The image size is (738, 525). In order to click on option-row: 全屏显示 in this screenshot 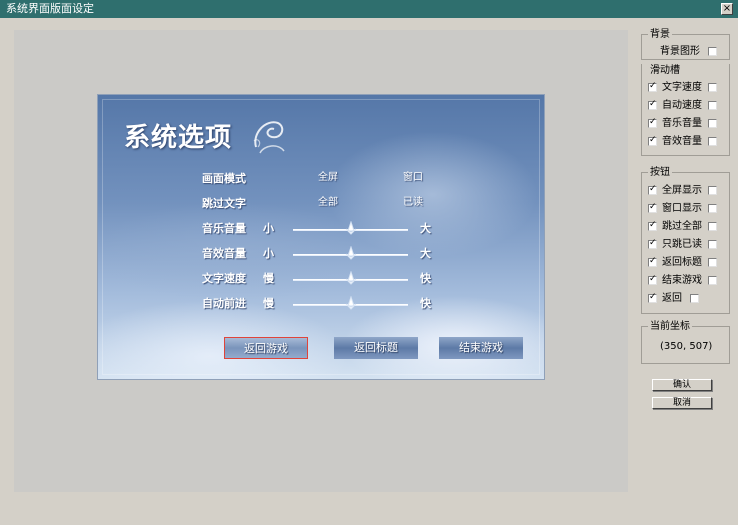, I will do `click(686, 191)`.